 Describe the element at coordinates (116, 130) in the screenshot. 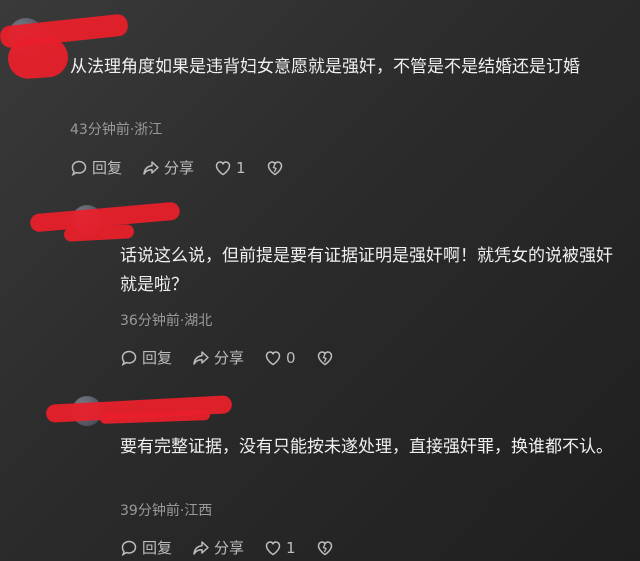

I see `comment-meta: 43分钟前·浙江` at that location.